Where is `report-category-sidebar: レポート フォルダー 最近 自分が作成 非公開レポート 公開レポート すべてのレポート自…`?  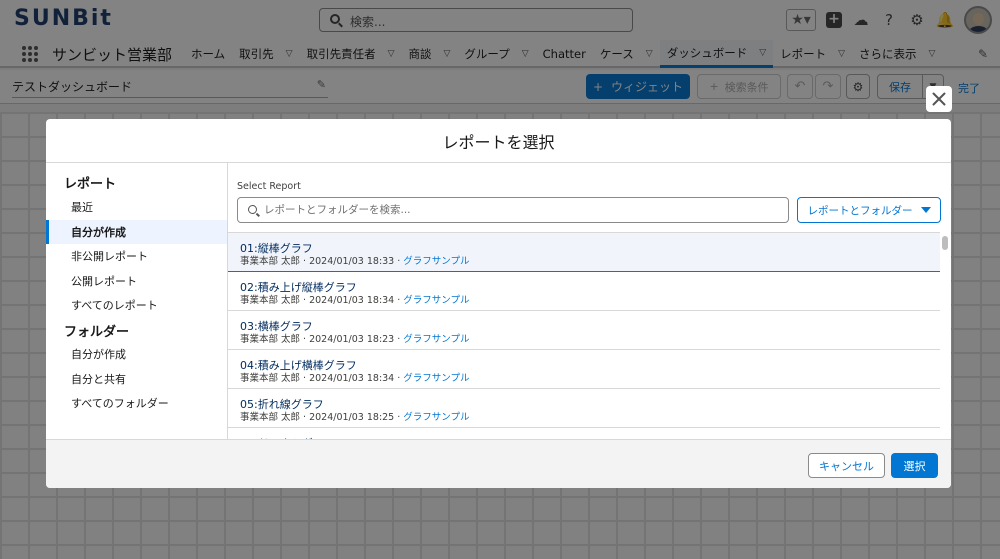
report-category-sidebar: レポート フォルダー 最近 自分が作成 非公開レポート 公開レポート すべてのレポート自… is located at coordinates (137, 301).